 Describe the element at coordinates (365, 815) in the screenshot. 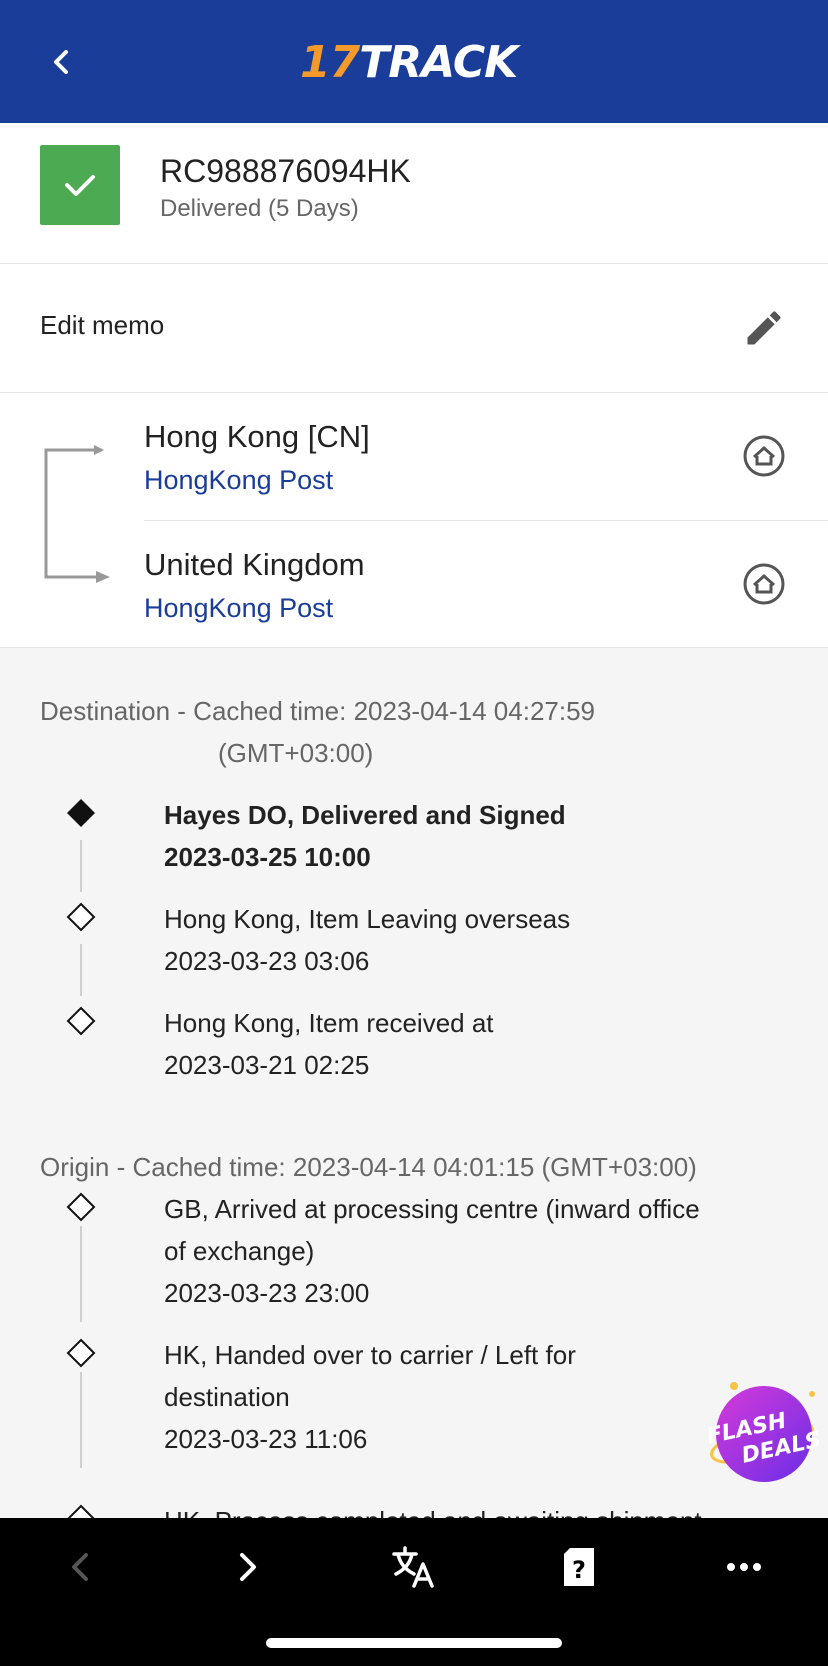

I see `event-description: Hayes DO, Delivered and Signed` at that location.